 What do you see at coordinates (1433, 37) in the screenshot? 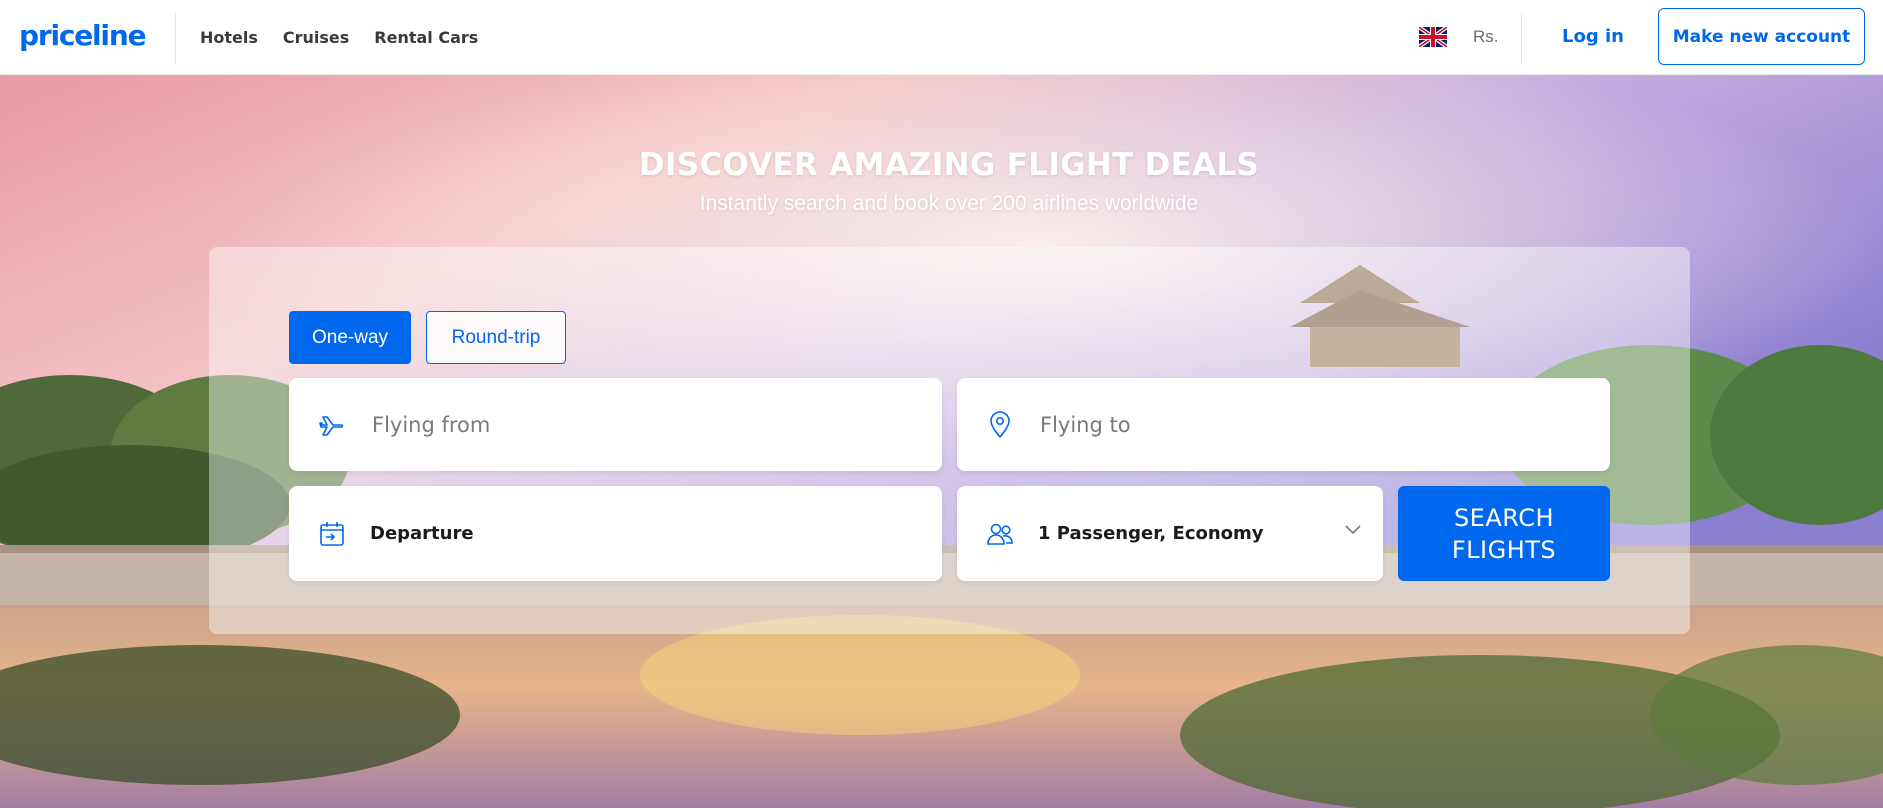
I see `uk-flag-icon` at bounding box center [1433, 37].